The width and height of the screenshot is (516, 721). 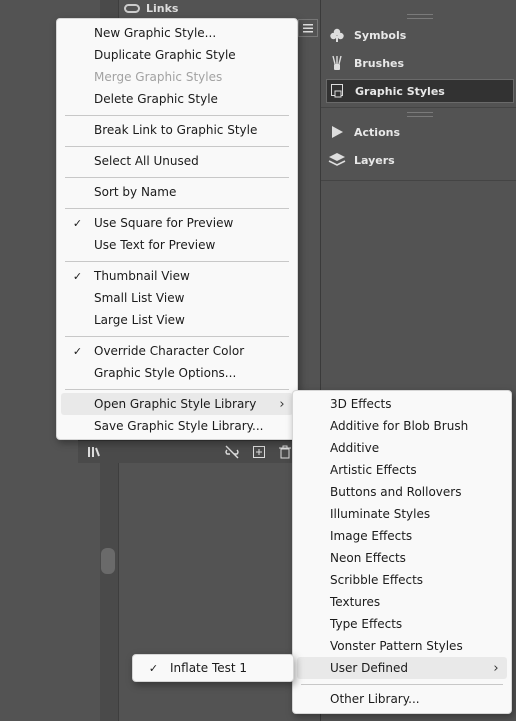 What do you see at coordinates (402, 646) in the screenshot?
I see `library-item-vonster-pattern-styles: Vonster Pattern Styles` at bounding box center [402, 646].